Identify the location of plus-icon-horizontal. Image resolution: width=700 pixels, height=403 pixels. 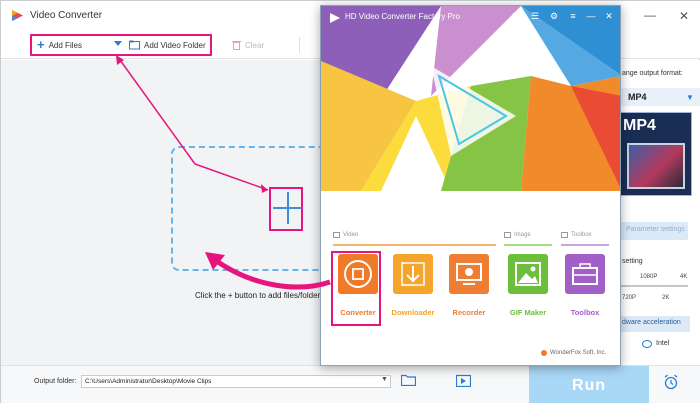
(287, 208).